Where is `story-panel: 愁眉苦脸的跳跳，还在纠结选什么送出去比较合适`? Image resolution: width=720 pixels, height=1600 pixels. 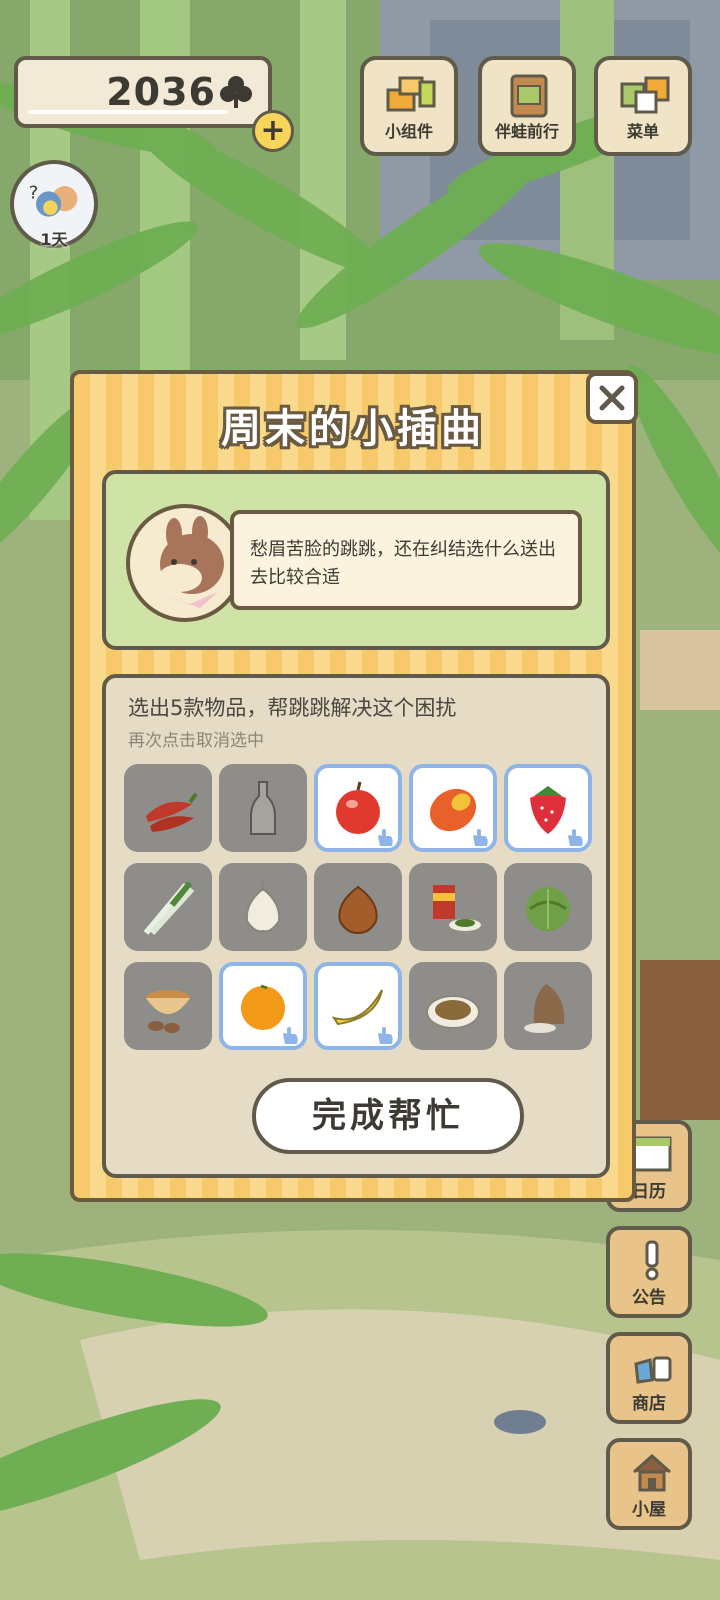
story-panel: 愁眉苦脸的跳跳，还在纠结选什么送出去比较合适 is located at coordinates (356, 560).